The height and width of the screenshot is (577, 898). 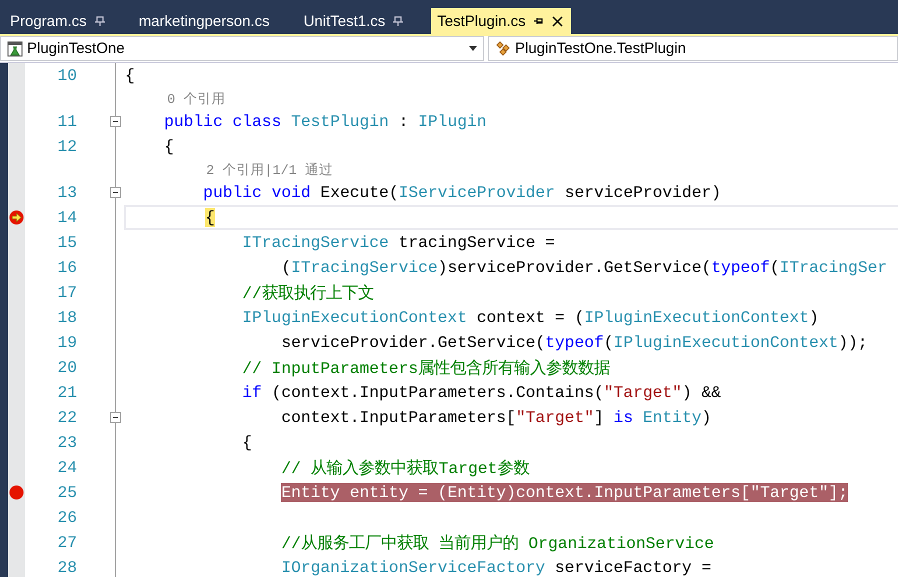 I want to click on project-icon, so click(x=15, y=48).